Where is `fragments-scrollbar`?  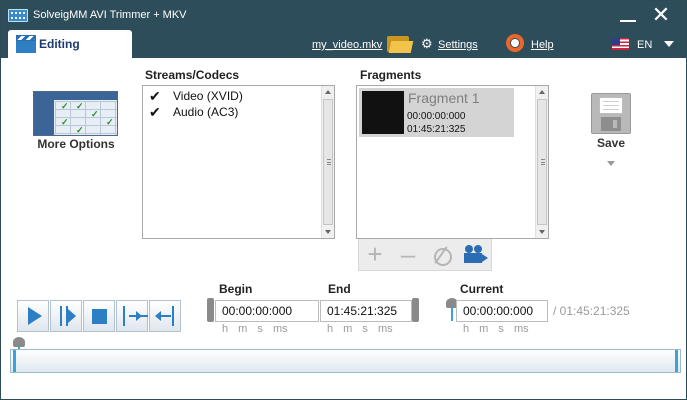 fragments-scrollbar is located at coordinates (541, 162).